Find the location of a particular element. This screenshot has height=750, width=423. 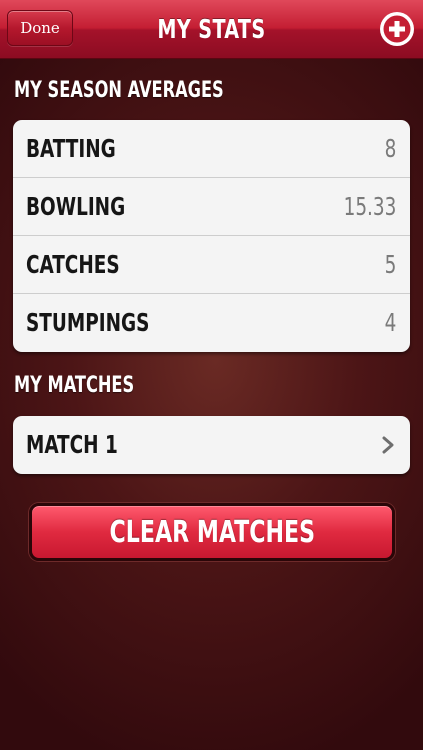

row-value: 5 is located at coordinates (390, 264).